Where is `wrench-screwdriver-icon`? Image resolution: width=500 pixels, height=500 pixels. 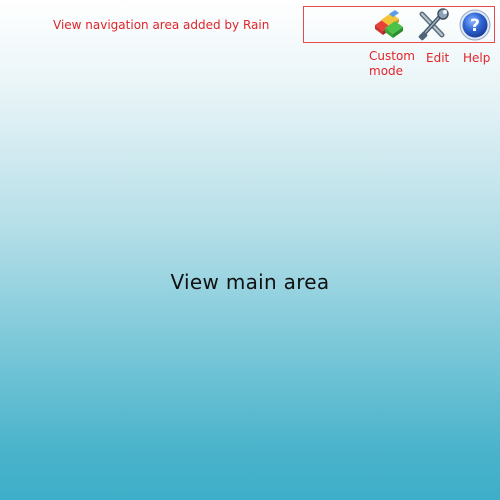 wrench-screwdriver-icon is located at coordinates (433, 24).